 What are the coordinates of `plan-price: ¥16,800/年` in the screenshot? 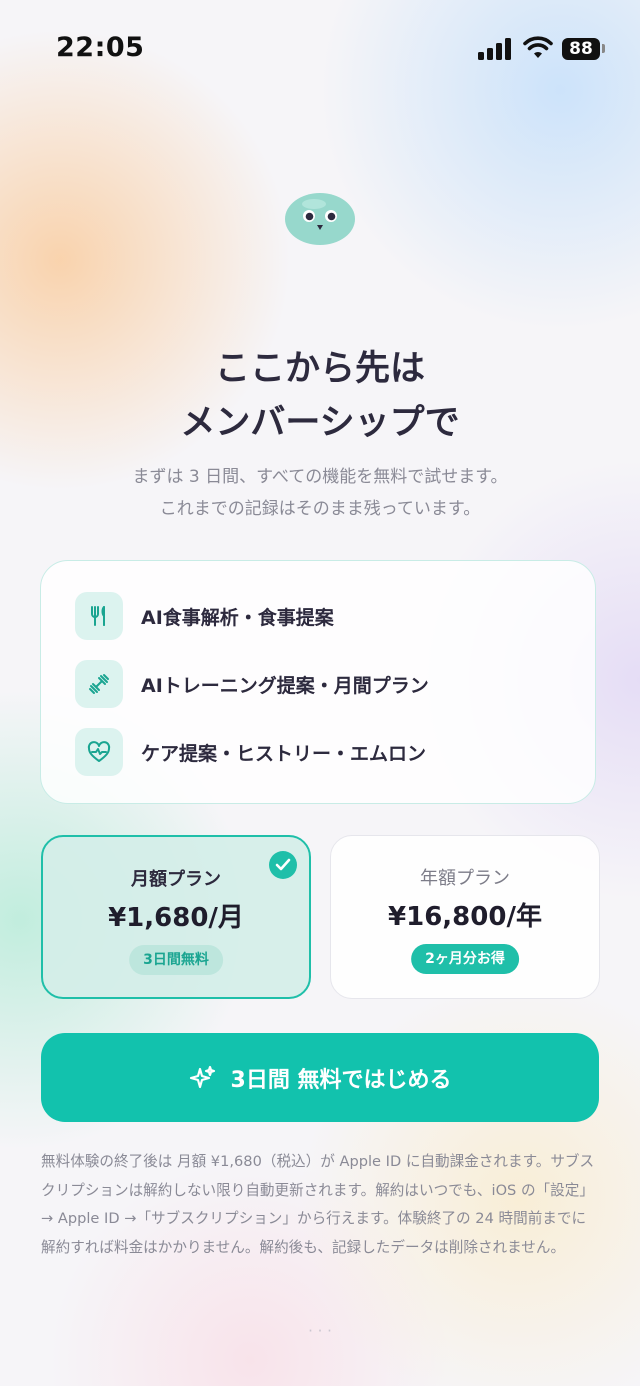 It's located at (465, 917).